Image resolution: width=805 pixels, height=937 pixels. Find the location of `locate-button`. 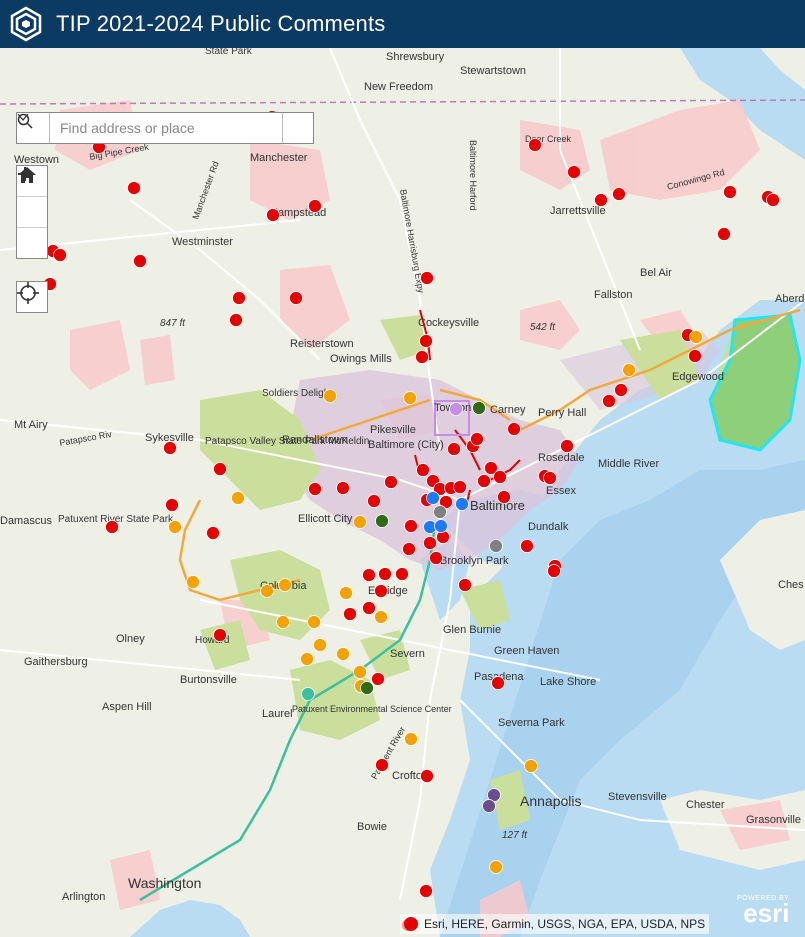

locate-button is located at coordinates (32, 297).